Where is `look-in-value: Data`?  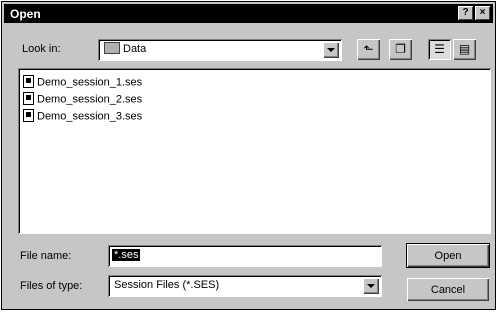
look-in-value: Data is located at coordinates (135, 49).